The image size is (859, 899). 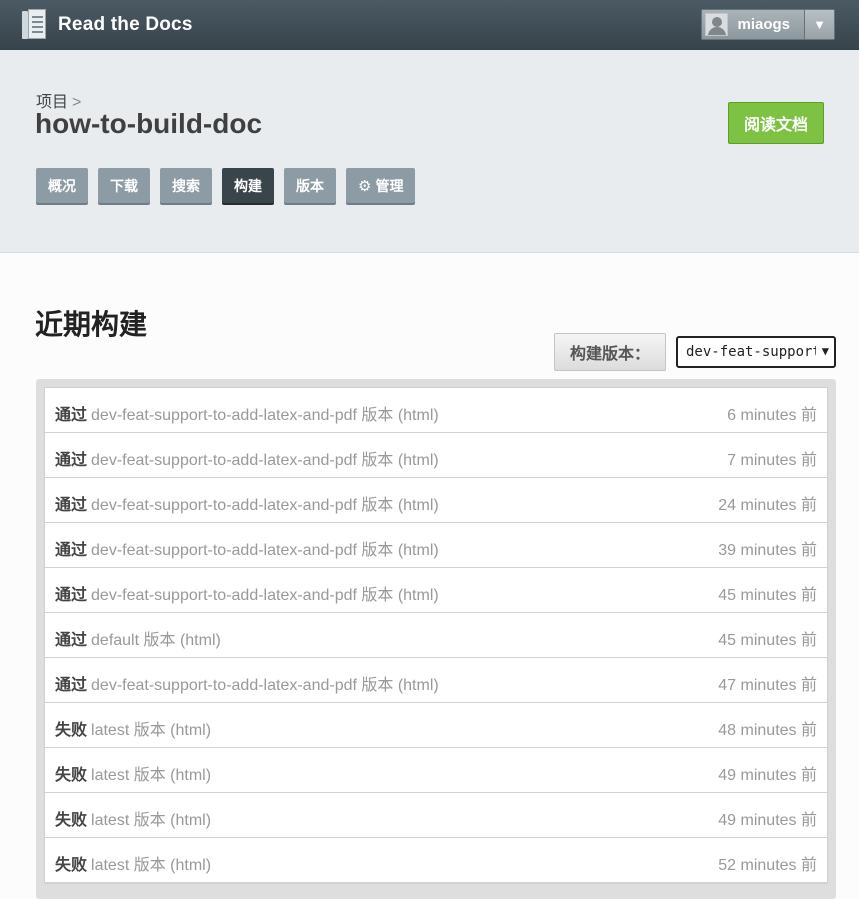 I want to click on tab-label: 搜索, so click(x=186, y=185).